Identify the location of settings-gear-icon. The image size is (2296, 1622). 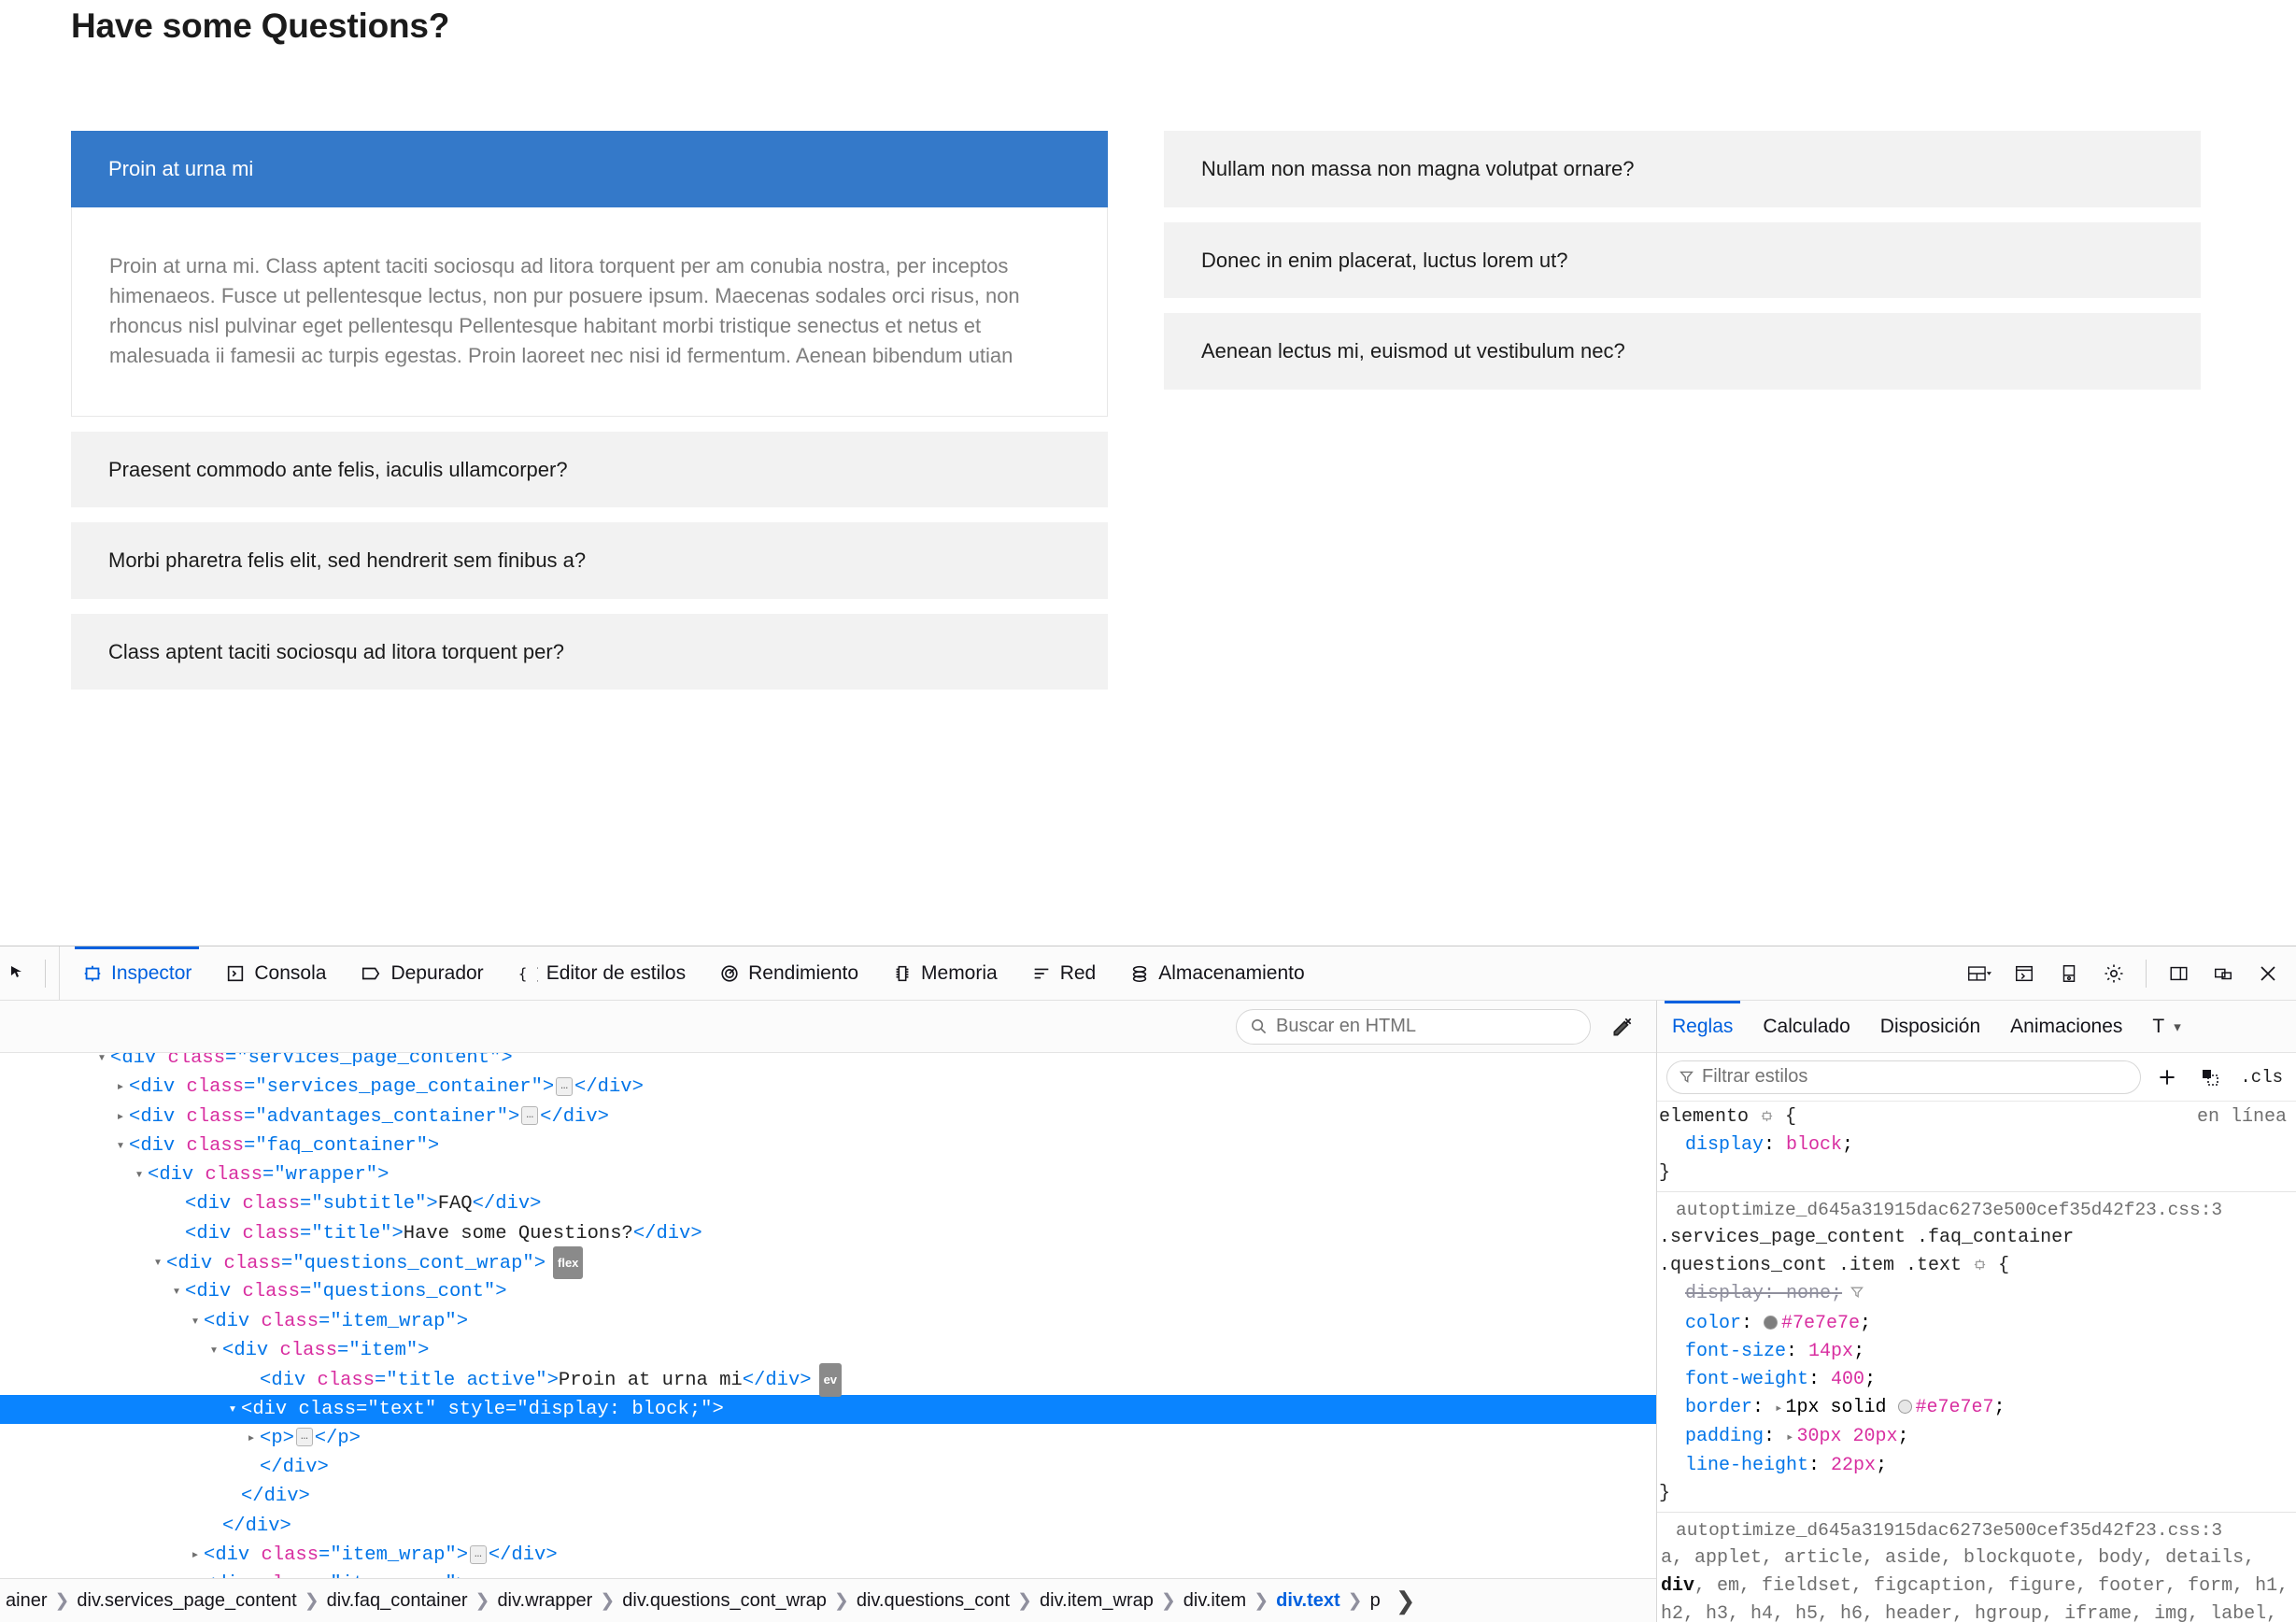
(2113, 973).